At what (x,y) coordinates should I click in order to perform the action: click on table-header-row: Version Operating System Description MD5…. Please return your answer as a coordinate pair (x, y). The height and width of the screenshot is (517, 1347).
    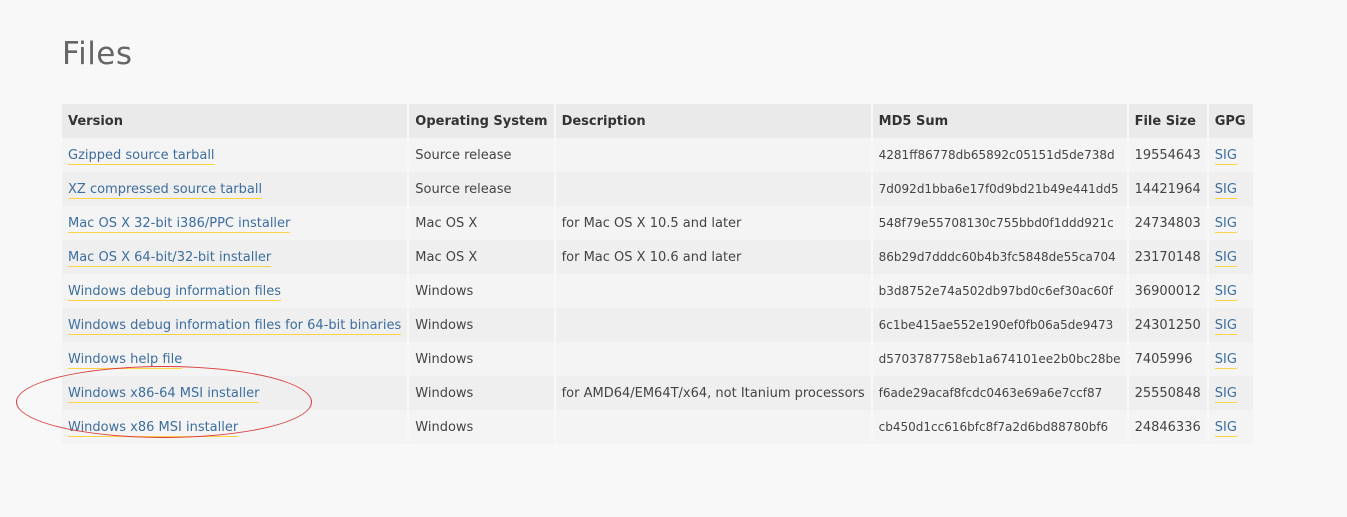
    Looking at the image, I should click on (657, 121).